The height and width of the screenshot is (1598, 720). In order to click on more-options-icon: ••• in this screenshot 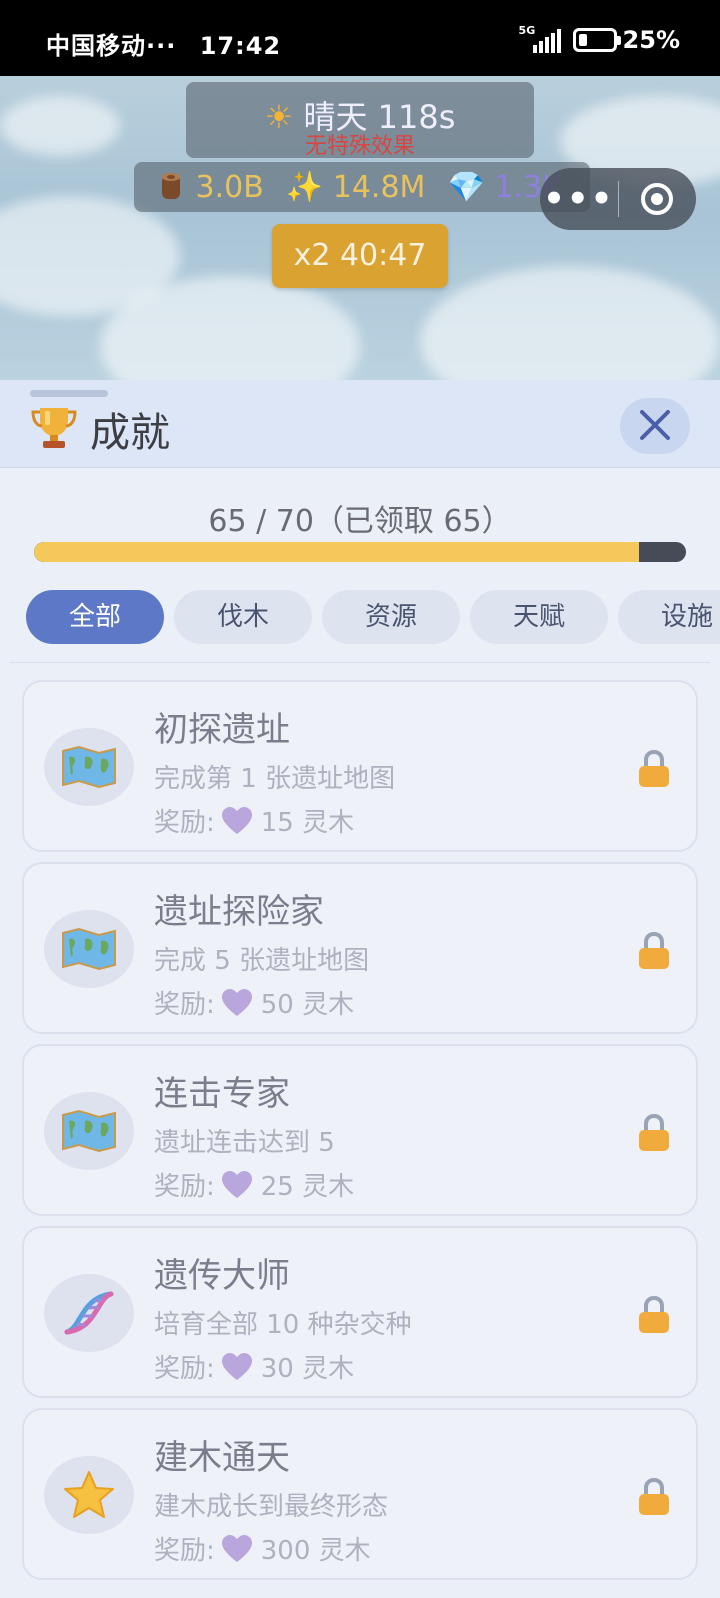, I will do `click(579, 199)`.